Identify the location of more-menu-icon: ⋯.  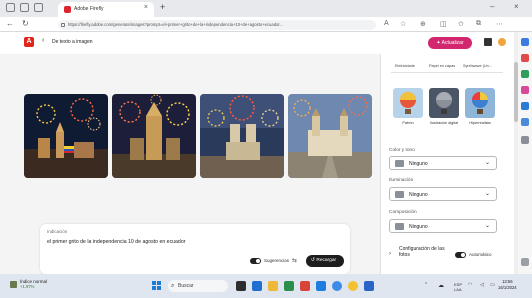
(499, 24).